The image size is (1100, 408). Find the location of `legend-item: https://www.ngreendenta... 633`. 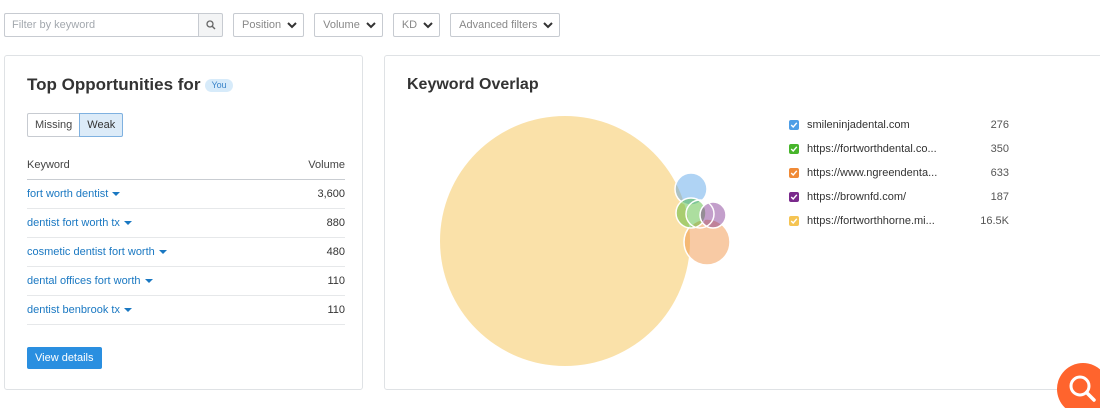

legend-item: https://www.ngreendenta... 633 is located at coordinates (899, 173).